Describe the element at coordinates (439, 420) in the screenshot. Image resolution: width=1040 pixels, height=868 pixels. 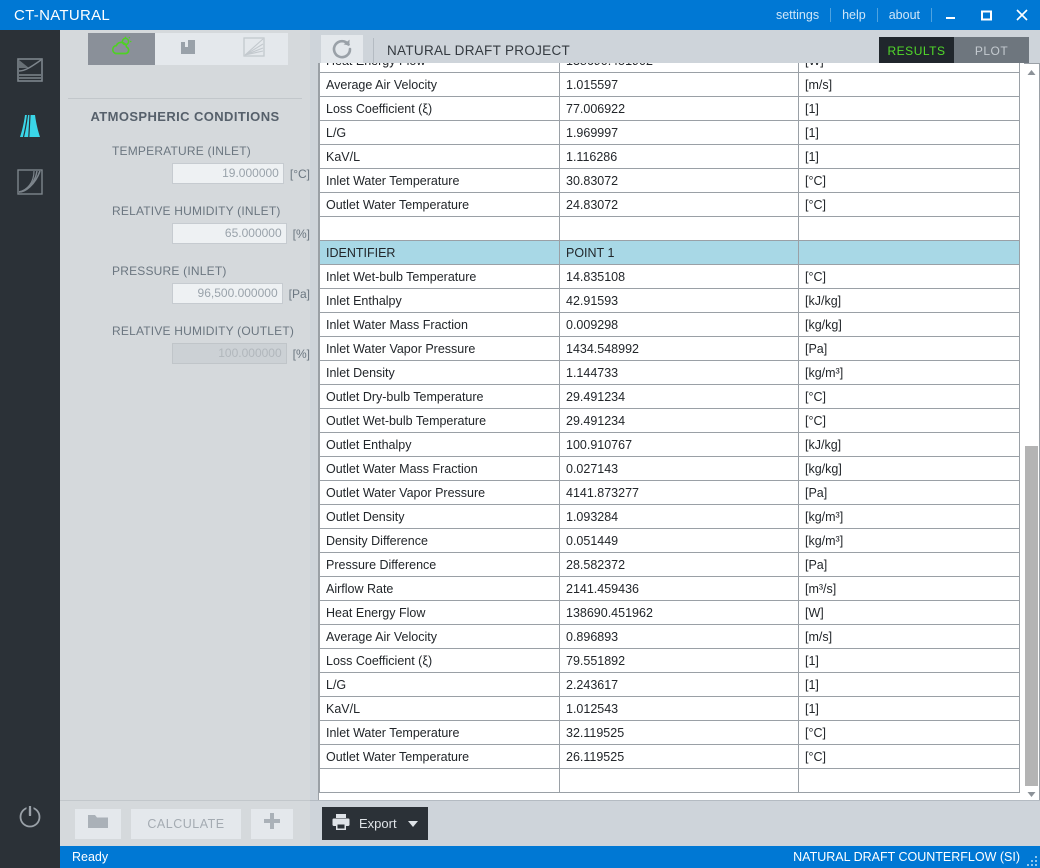
I see `cell-identifier: Outlet Wet-bulb Temperature` at that location.